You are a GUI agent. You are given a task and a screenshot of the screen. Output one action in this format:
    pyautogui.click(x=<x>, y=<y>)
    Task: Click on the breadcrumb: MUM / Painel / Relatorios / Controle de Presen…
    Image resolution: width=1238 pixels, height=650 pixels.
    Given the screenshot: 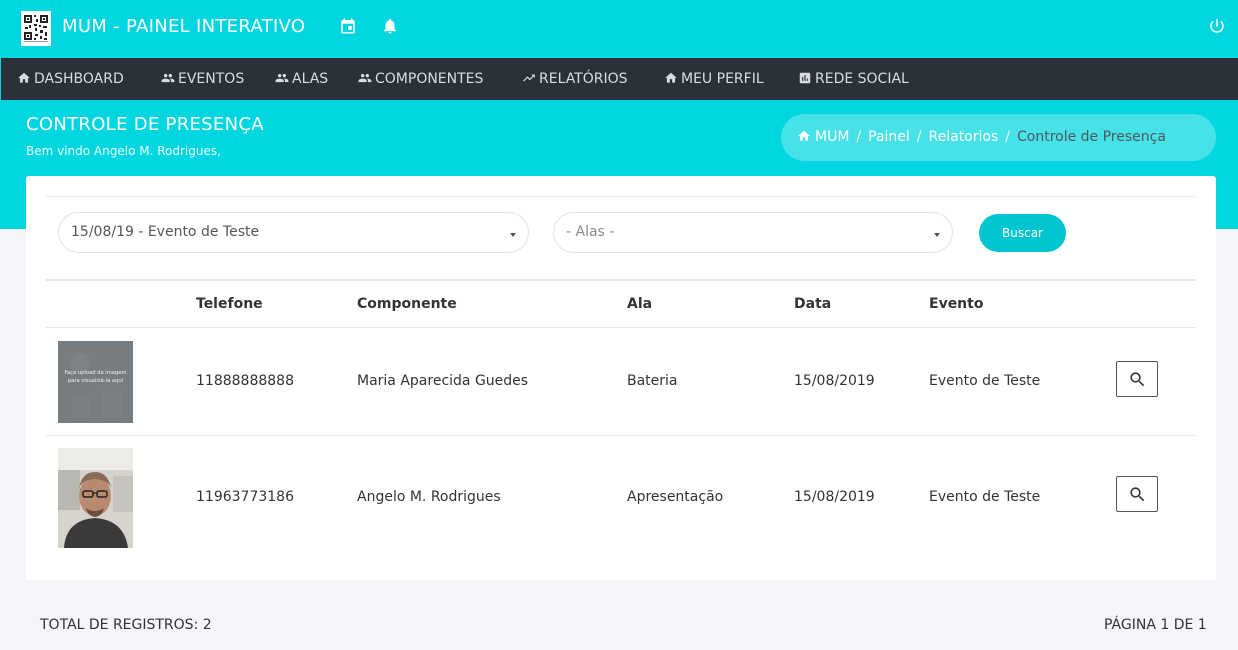 What is the action you would take?
    pyautogui.click(x=998, y=137)
    